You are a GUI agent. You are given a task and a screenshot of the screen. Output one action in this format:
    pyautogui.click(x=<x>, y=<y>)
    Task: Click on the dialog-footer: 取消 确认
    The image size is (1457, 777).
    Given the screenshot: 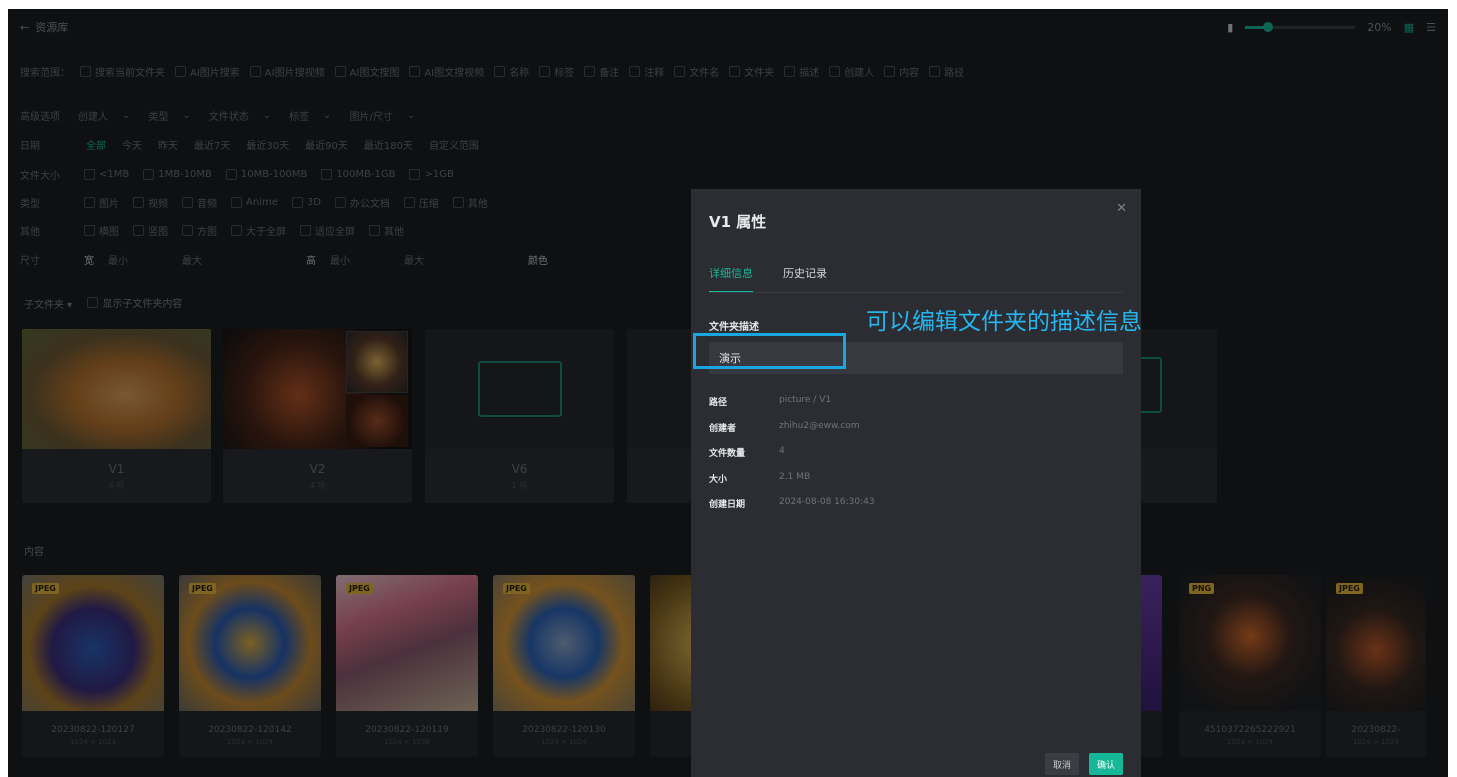 What is the action you would take?
    pyautogui.click(x=1083, y=764)
    